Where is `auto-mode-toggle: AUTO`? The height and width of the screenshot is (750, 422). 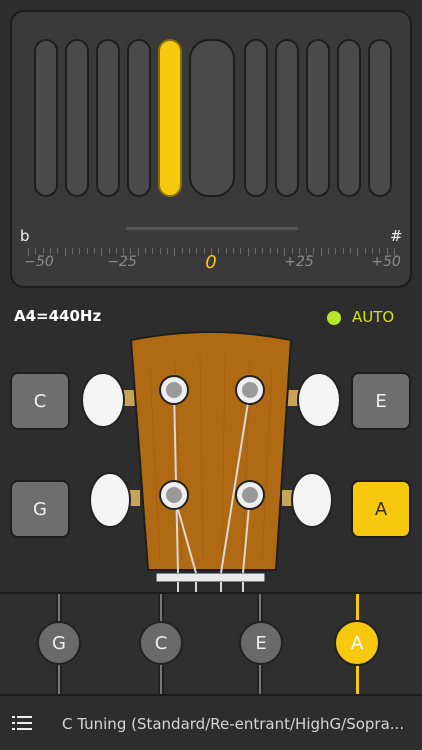
auto-mode-toggle: AUTO is located at coordinates (373, 317).